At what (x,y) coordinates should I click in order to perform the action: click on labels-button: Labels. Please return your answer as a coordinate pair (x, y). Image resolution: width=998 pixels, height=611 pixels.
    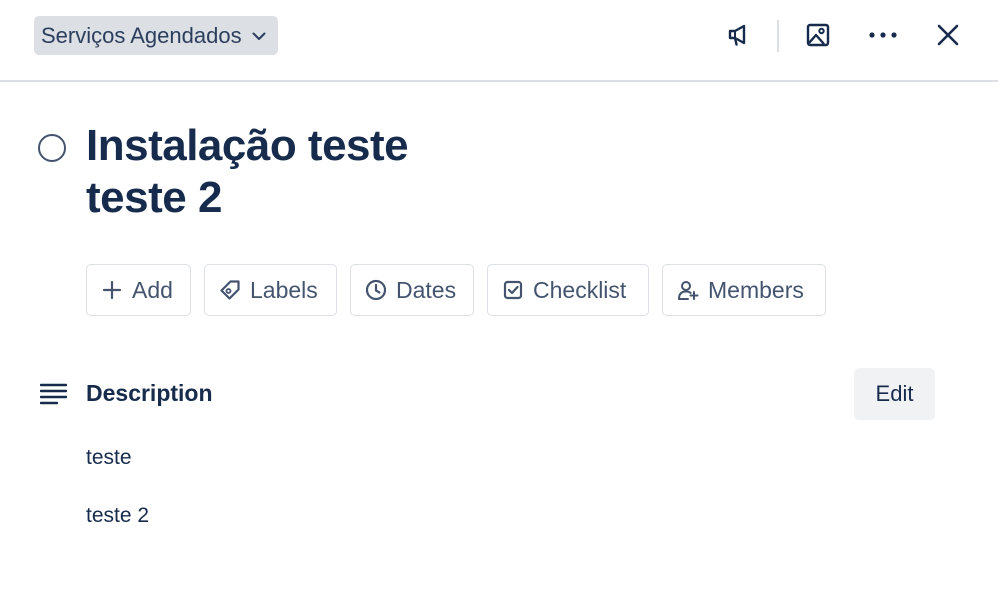
    Looking at the image, I should click on (270, 290).